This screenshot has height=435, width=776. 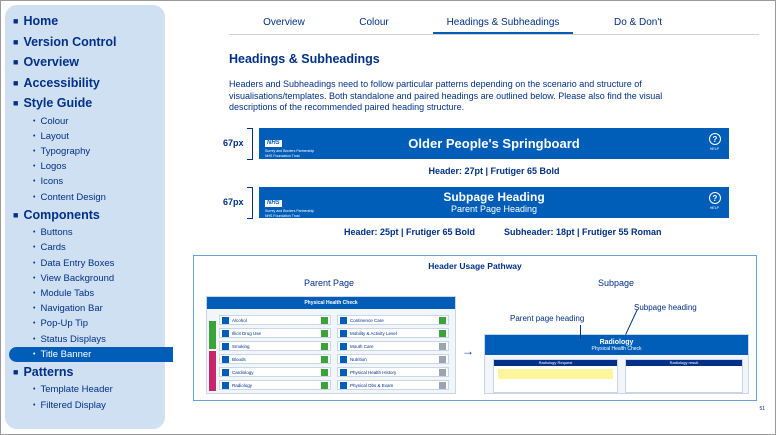 What do you see at coordinates (331, 303) in the screenshot?
I see `preview-header: Physical Health Check` at bounding box center [331, 303].